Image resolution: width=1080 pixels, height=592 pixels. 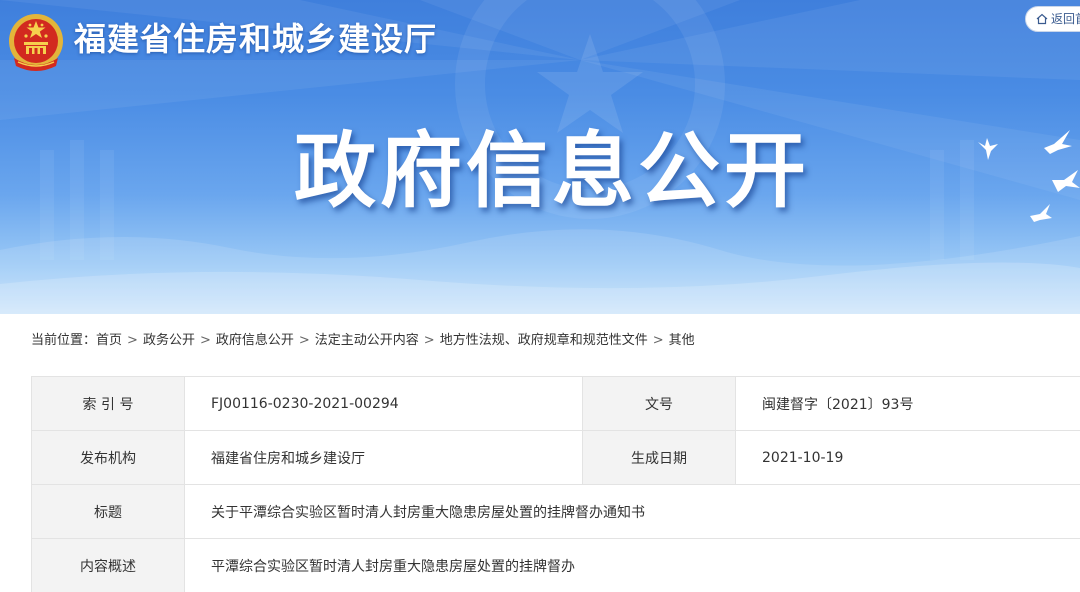 What do you see at coordinates (109, 340) in the screenshot?
I see `breadcrumb-item-home: 首页` at bounding box center [109, 340].